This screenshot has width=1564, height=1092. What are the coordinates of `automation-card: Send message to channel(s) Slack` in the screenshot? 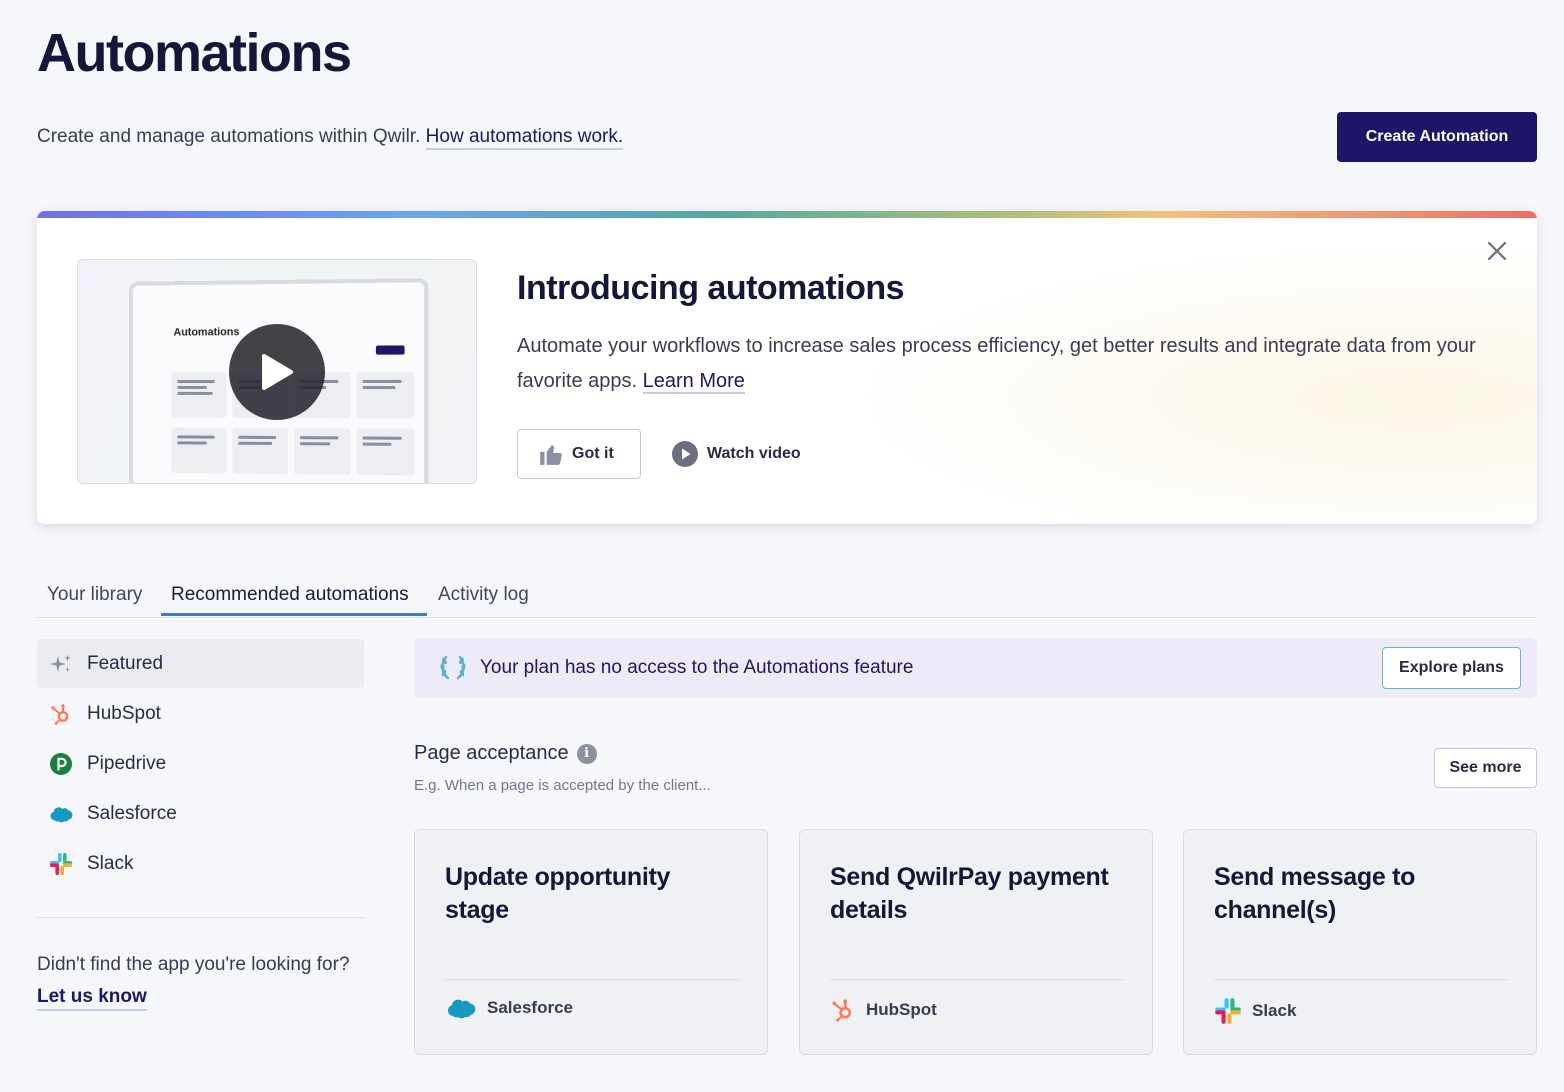 It's located at (1360, 942).